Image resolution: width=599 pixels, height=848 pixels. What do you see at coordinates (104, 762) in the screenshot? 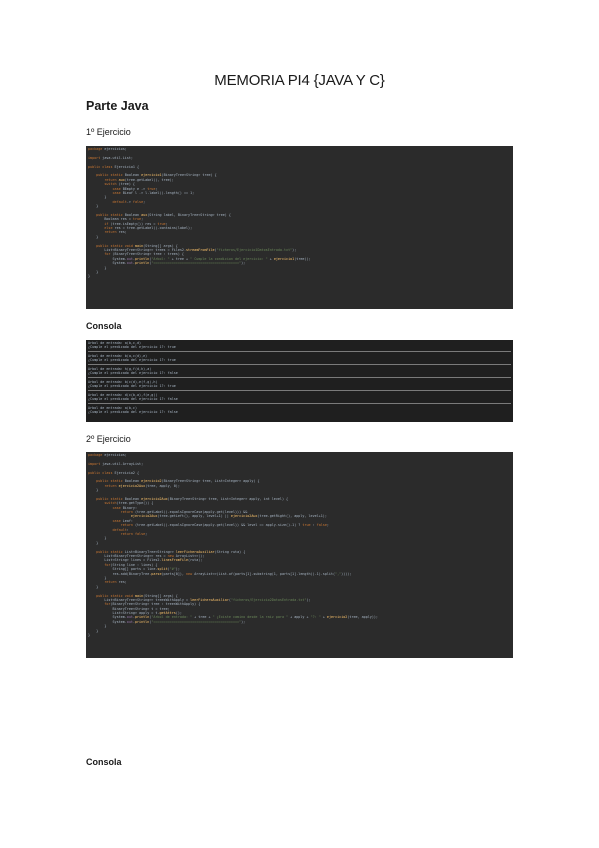
I see `exercise-2-console-label: Consola` at bounding box center [104, 762].